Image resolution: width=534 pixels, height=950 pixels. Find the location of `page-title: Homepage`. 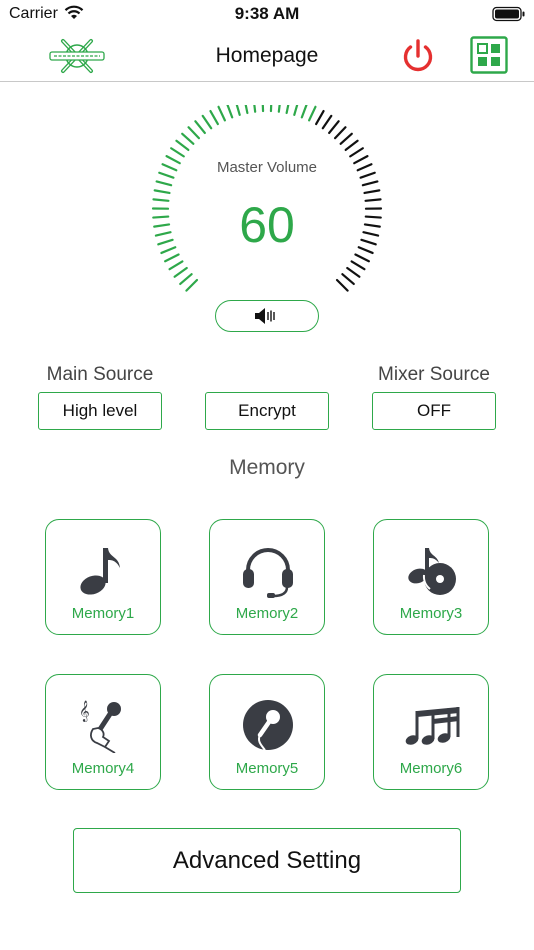

page-title: Homepage is located at coordinates (267, 55).